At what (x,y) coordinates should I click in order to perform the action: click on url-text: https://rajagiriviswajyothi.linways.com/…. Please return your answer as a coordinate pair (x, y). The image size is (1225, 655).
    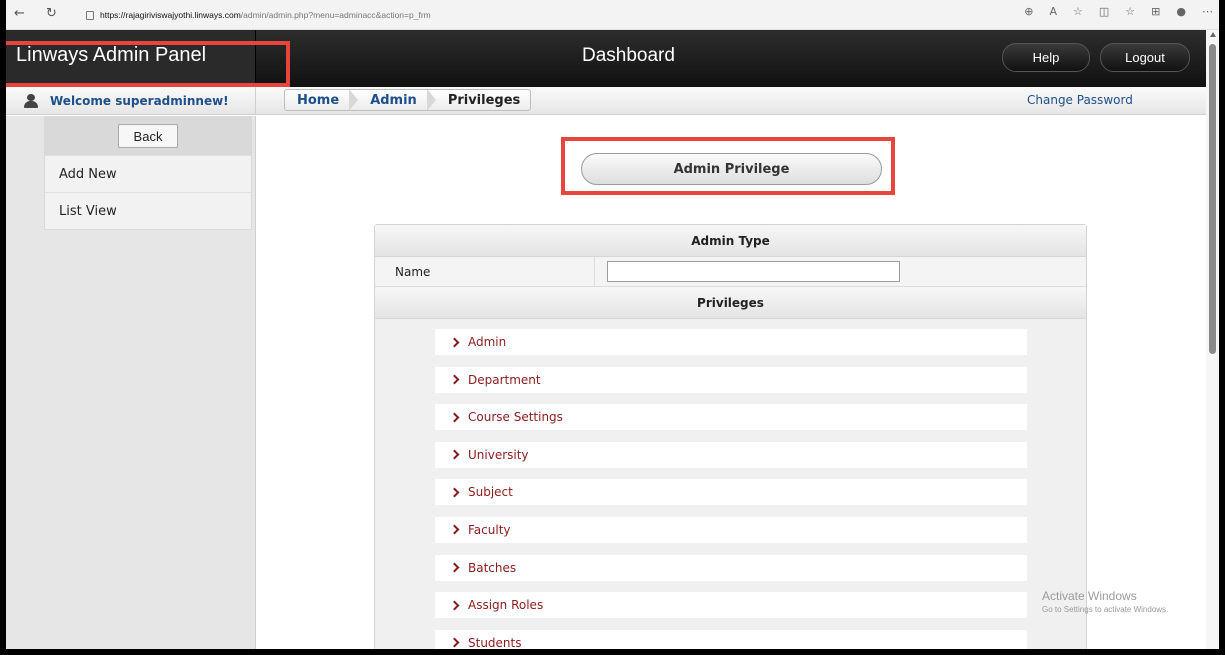
    Looking at the image, I should click on (265, 15).